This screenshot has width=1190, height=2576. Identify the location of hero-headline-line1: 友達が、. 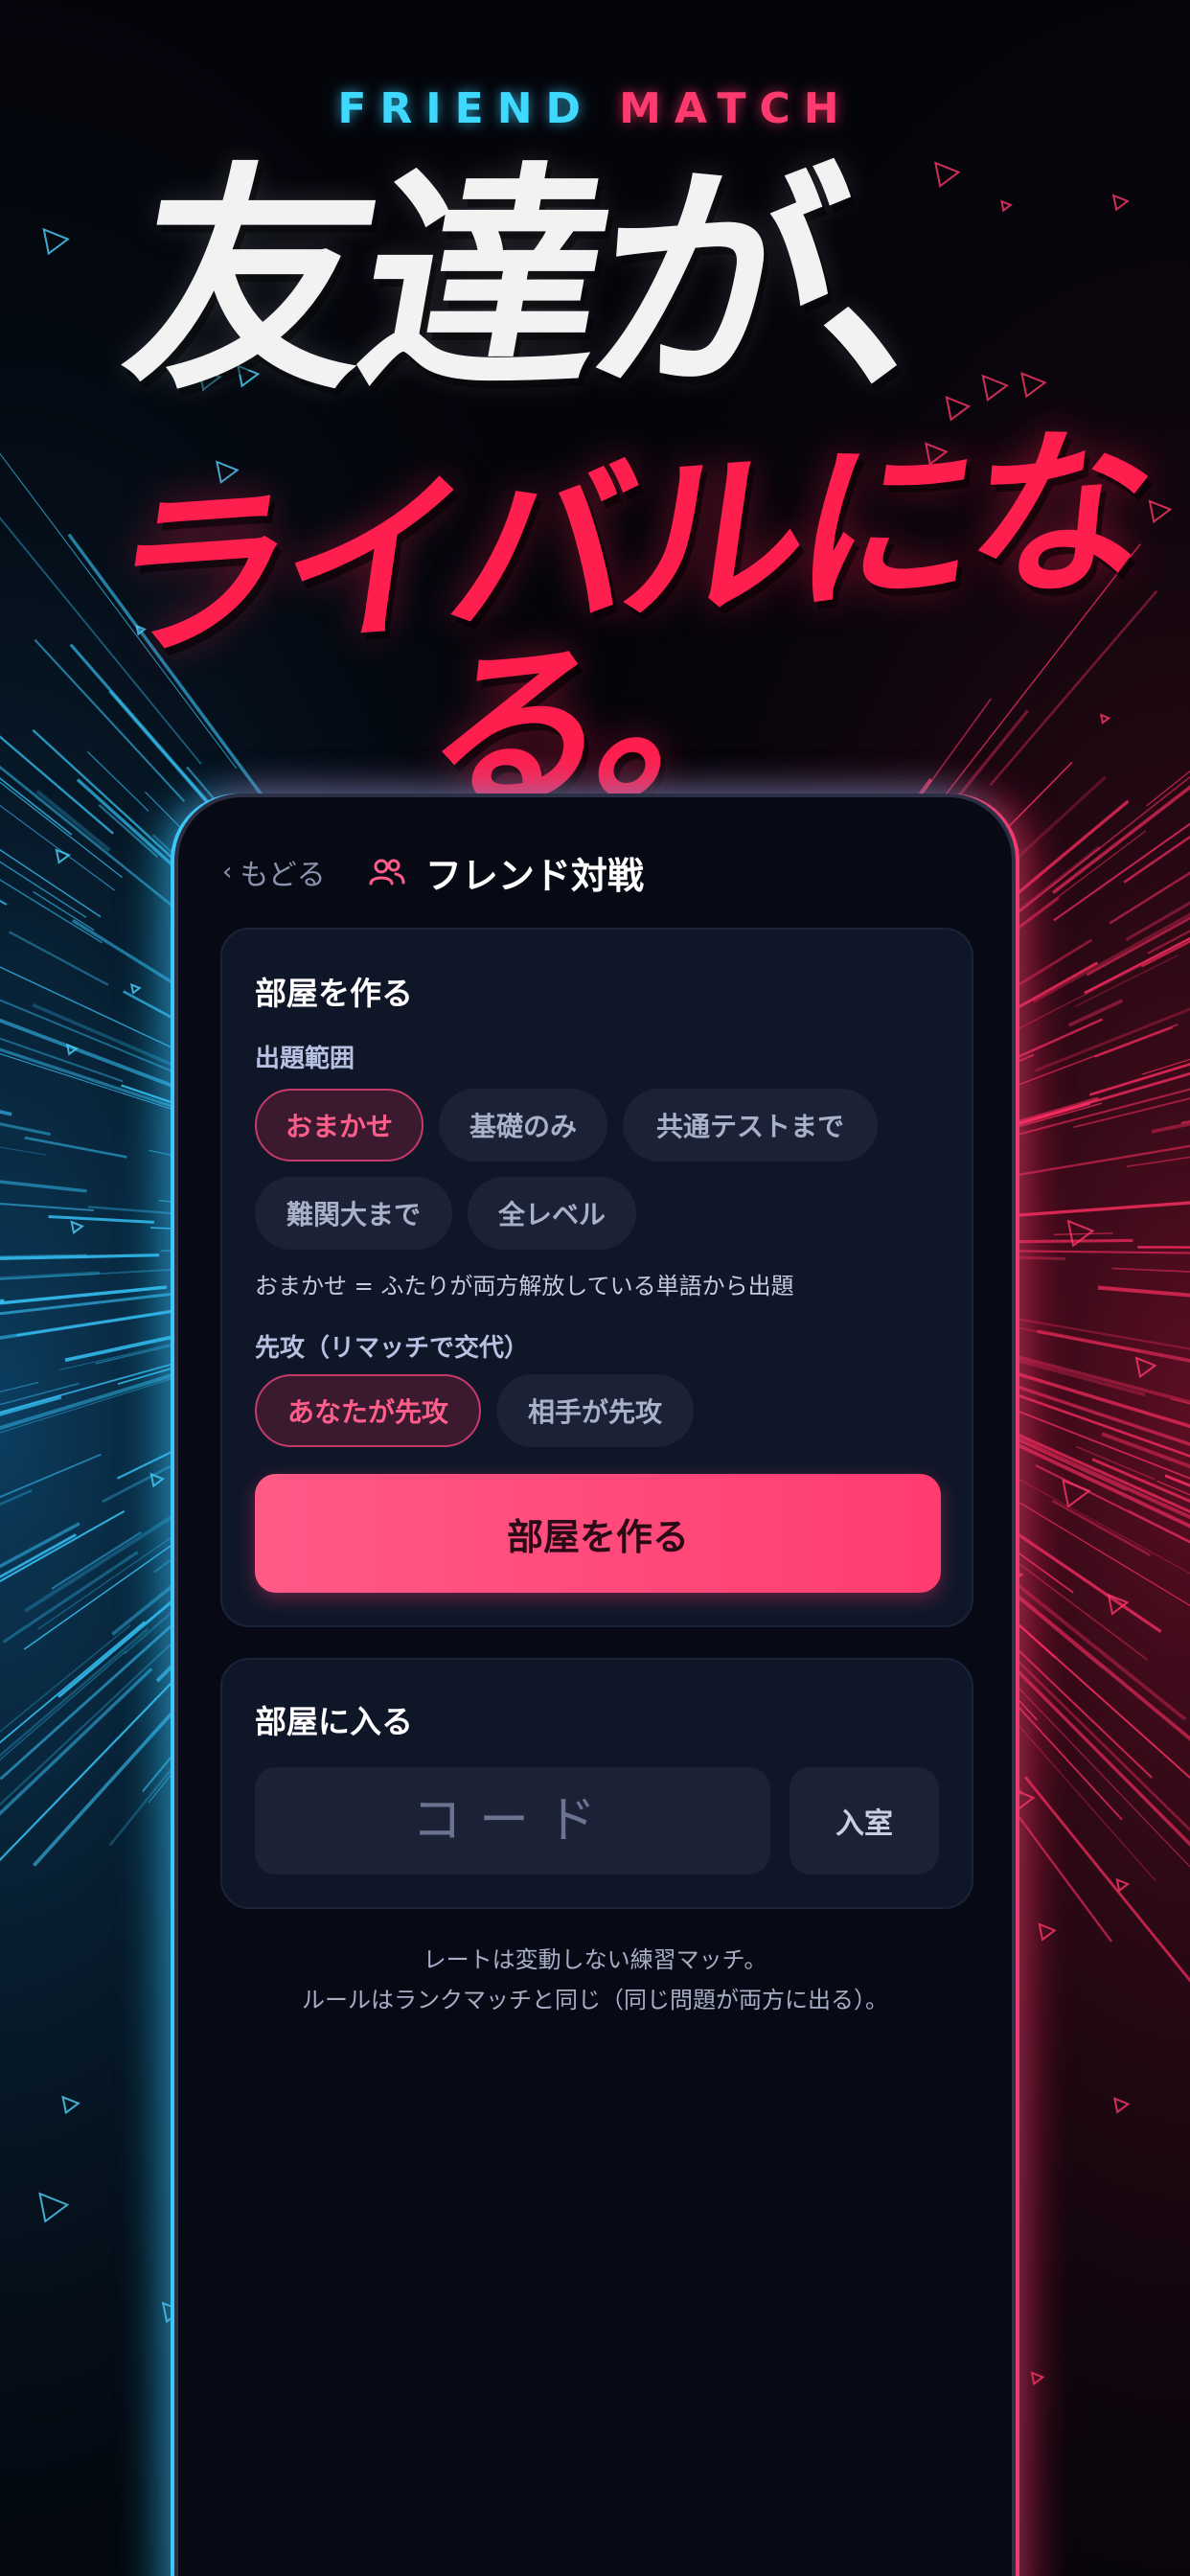
(595, 282).